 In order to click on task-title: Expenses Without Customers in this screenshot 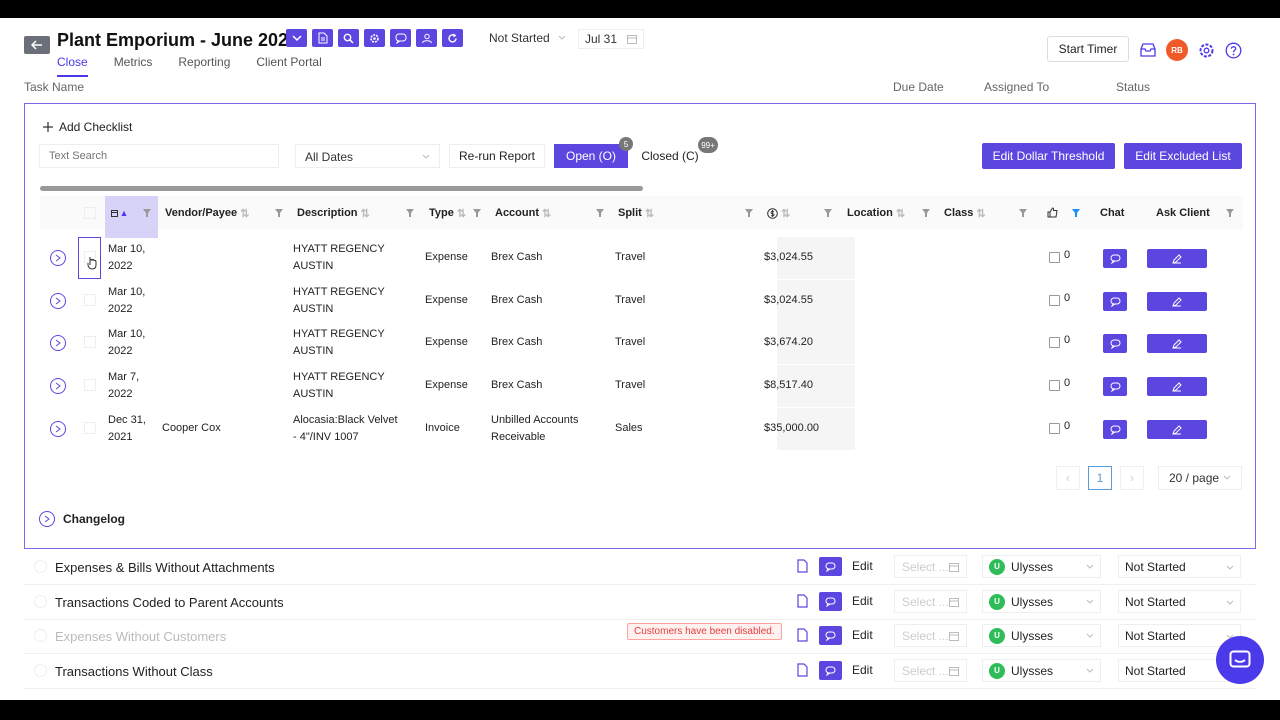, I will do `click(140, 636)`.